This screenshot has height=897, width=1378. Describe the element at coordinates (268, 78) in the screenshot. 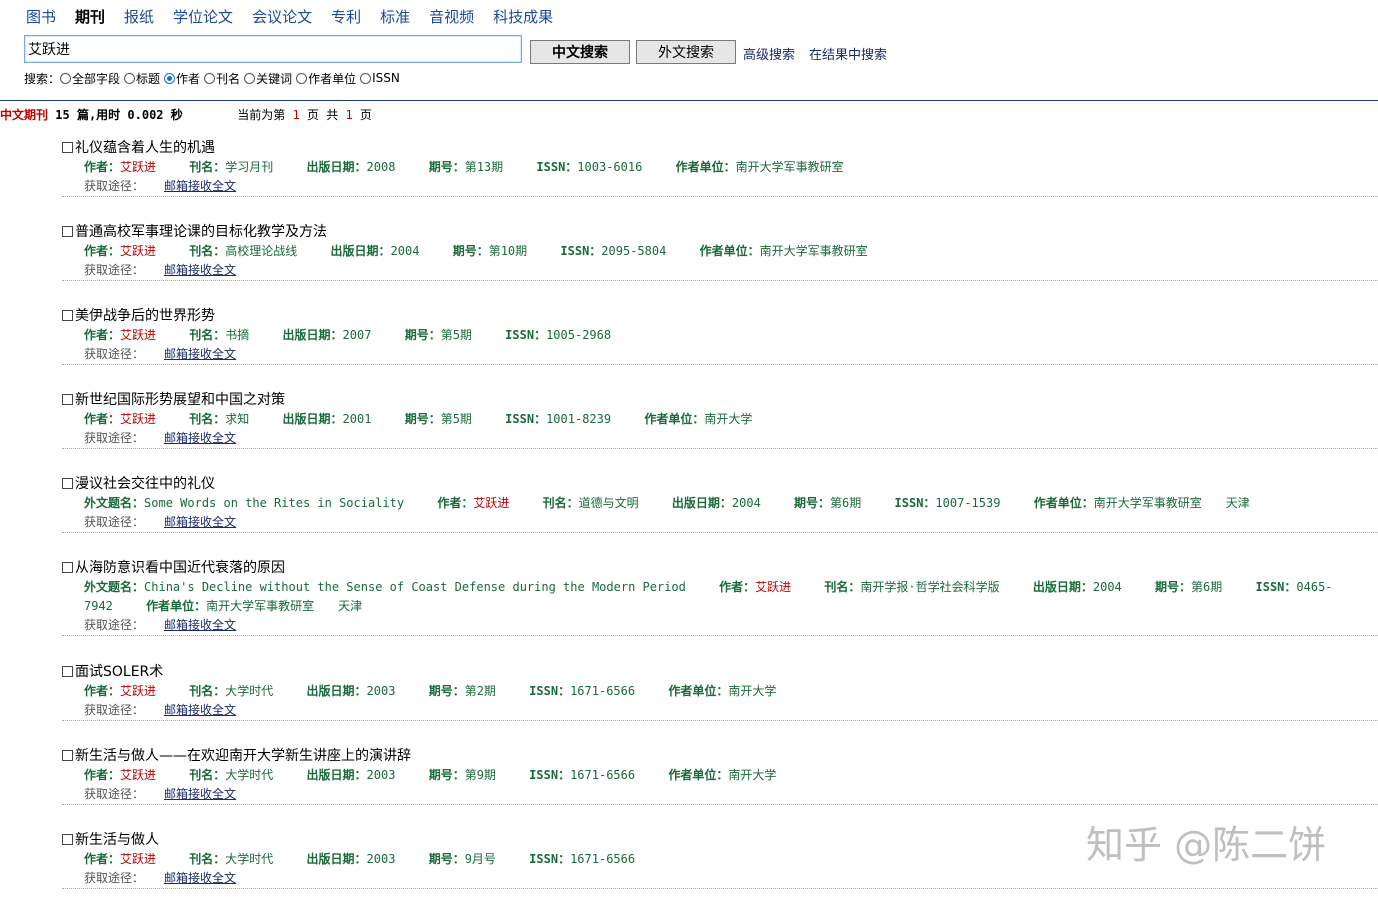

I see `search-scope-option: 关键词` at that location.